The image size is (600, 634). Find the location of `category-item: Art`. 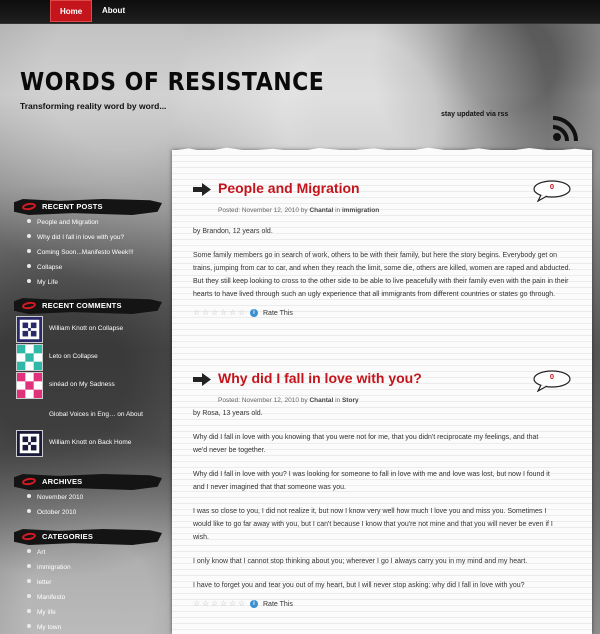

category-item: Art is located at coordinates (36, 552).